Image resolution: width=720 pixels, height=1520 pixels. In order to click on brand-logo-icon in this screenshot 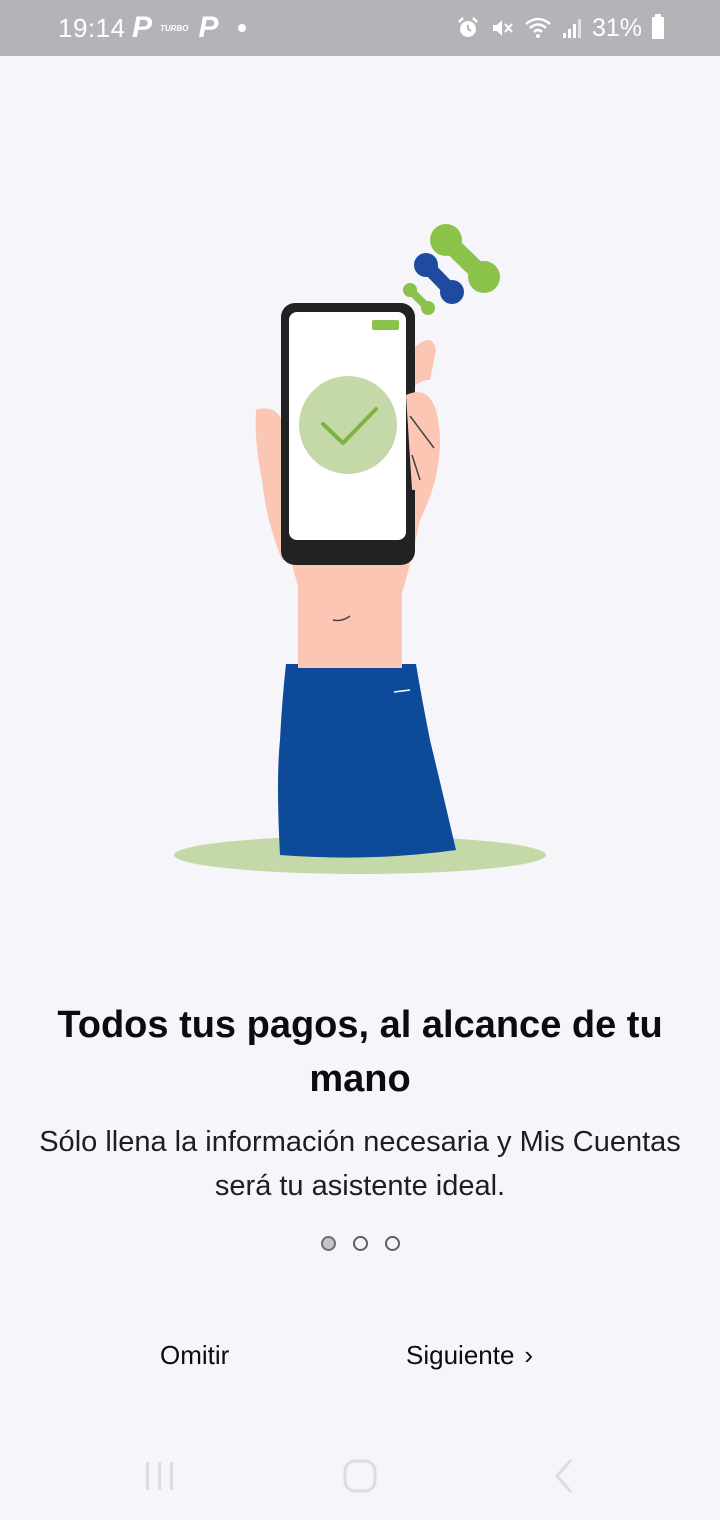, I will do `click(451, 269)`.